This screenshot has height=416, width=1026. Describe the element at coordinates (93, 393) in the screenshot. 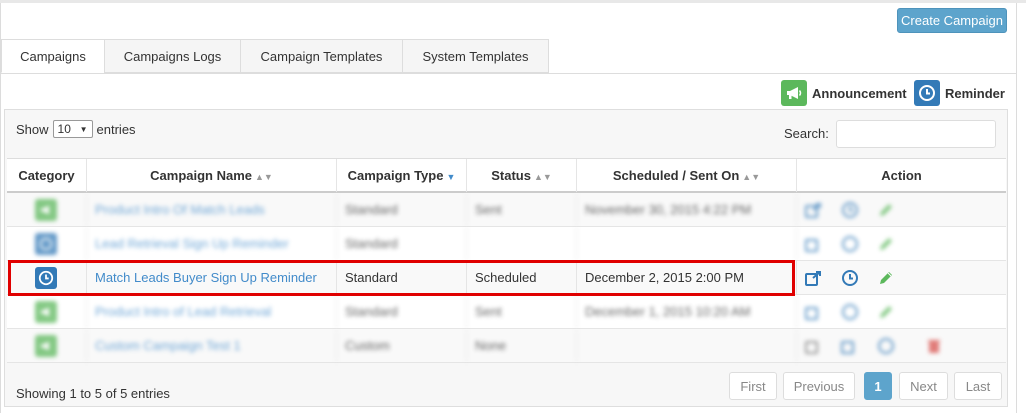

I see `table-summary: Showing 1 to 5 of 5 entries` at that location.